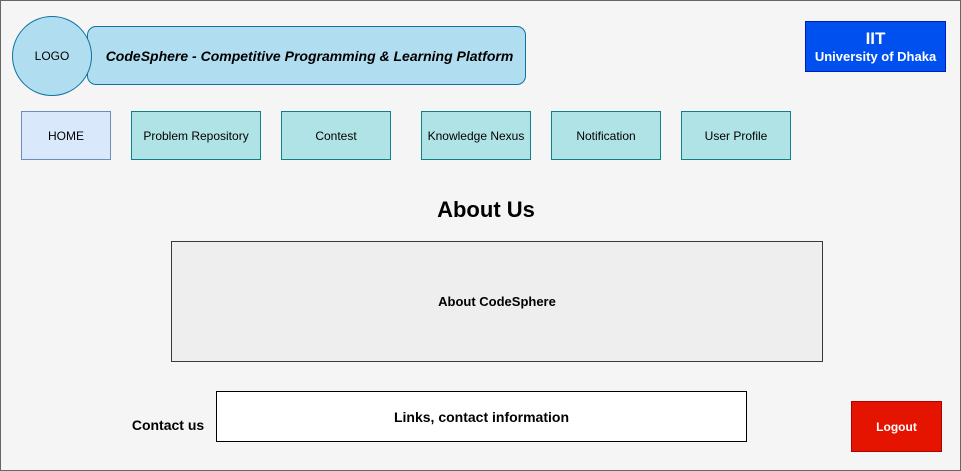 This screenshot has height=471, width=961. I want to click on logo-label: LOGO, so click(52, 56).